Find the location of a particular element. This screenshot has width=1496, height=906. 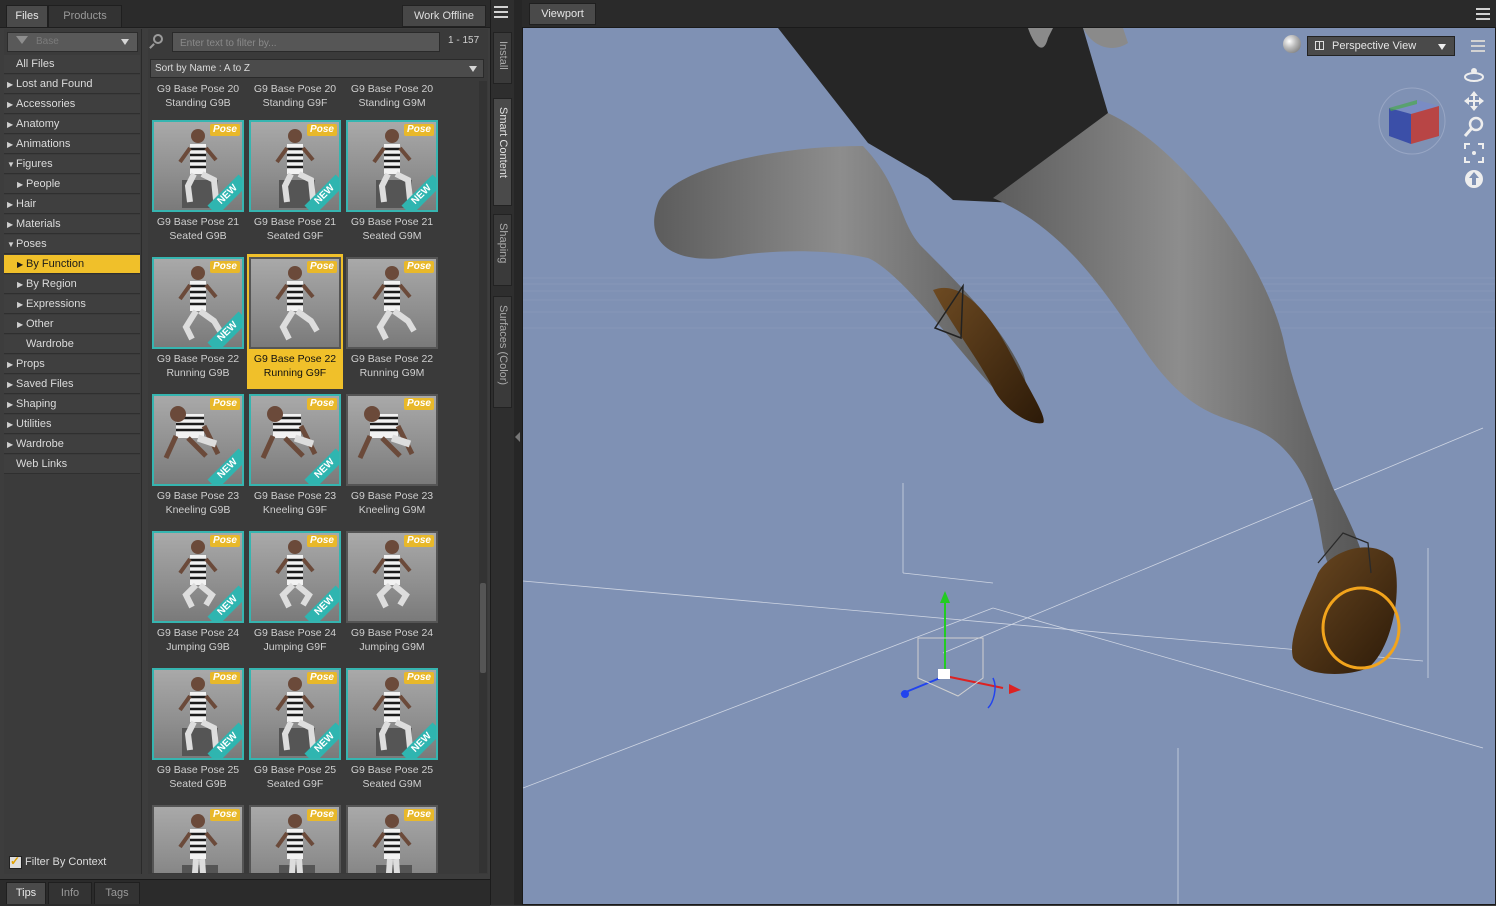

category-label: Saved Files is located at coordinates (45, 384).